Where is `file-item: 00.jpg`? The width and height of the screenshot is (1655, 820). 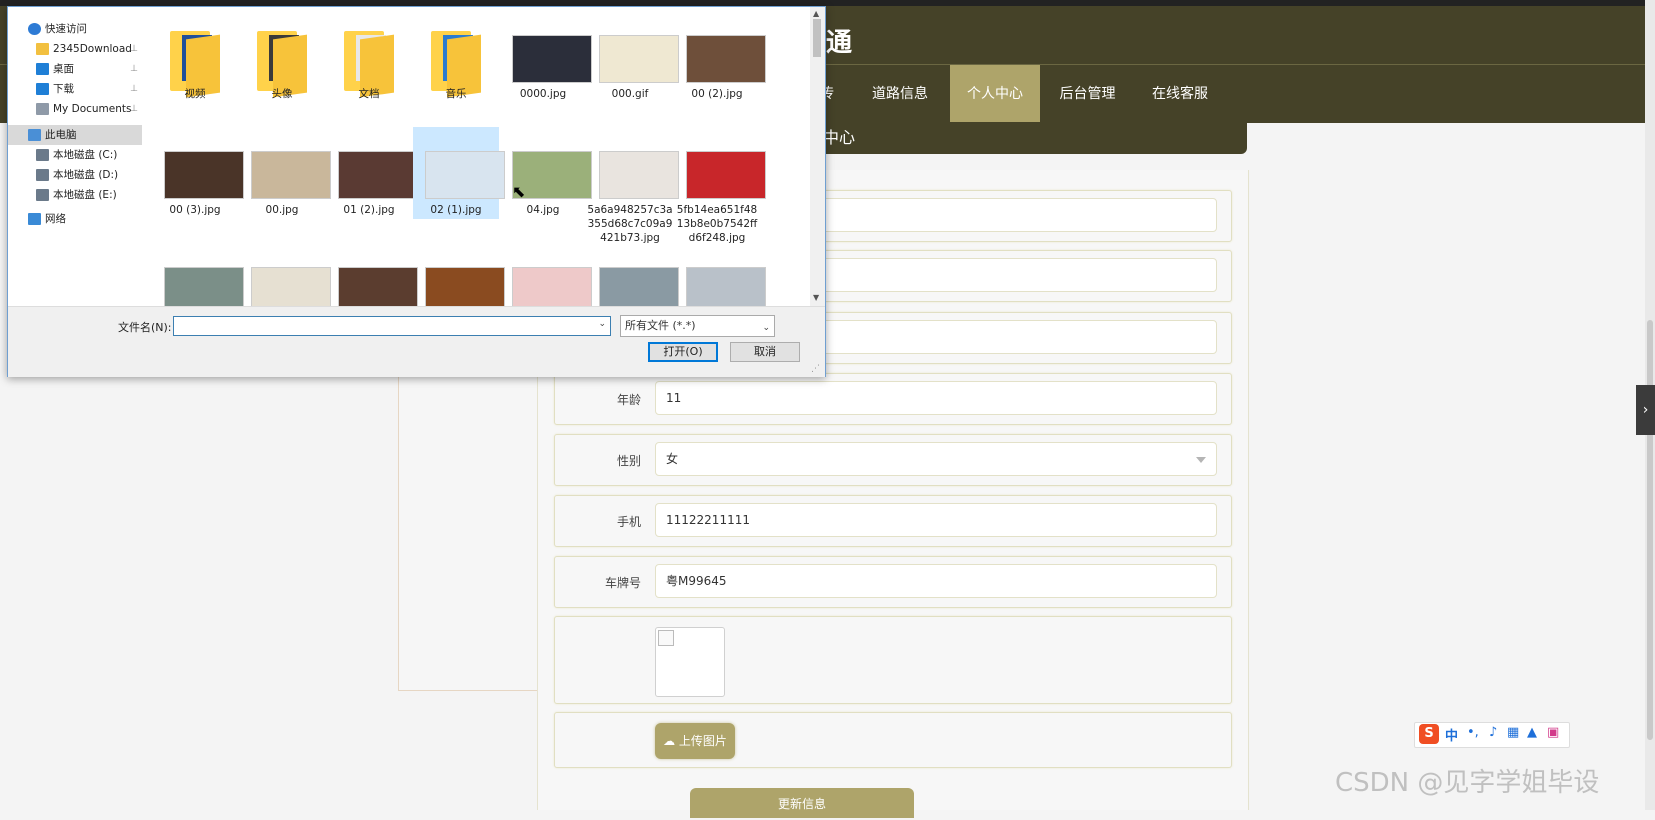
file-item: 00.jpg is located at coordinates (285, 173).